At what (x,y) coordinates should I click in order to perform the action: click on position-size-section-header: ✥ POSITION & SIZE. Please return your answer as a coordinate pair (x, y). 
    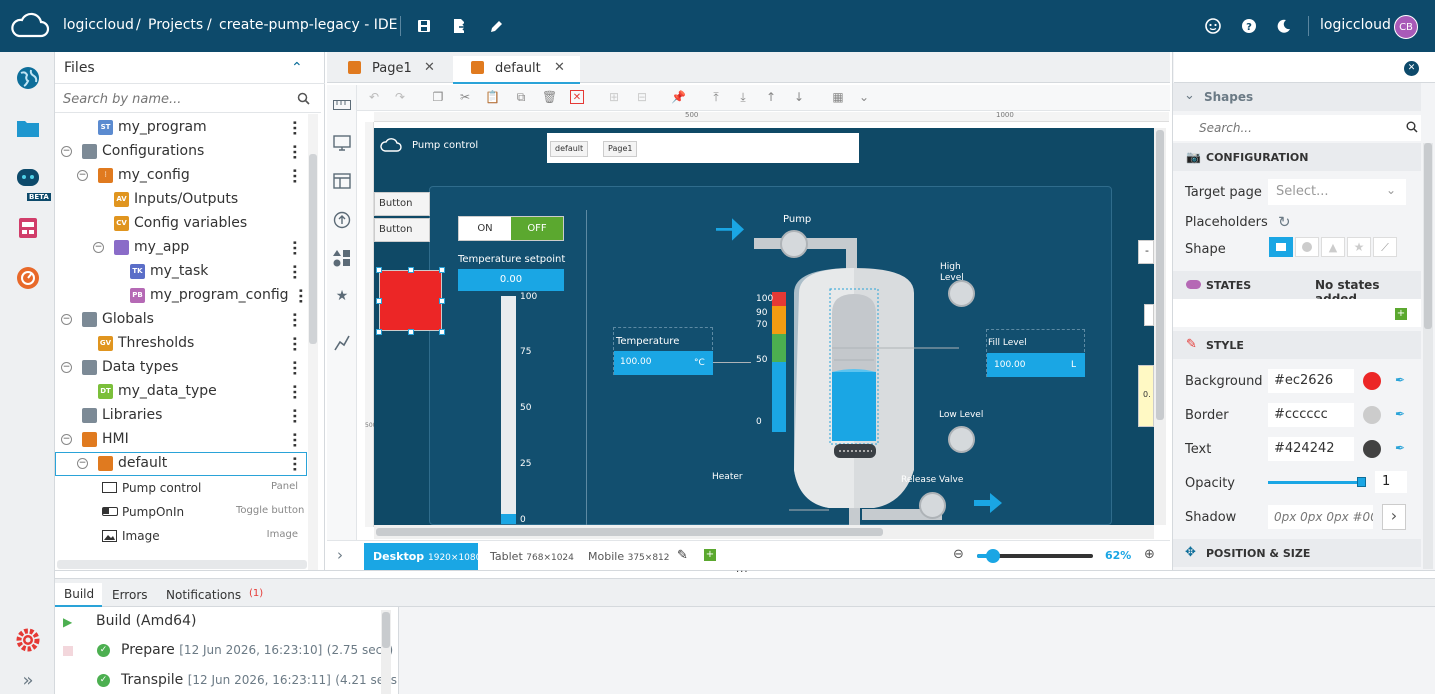
    Looking at the image, I should click on (1297, 553).